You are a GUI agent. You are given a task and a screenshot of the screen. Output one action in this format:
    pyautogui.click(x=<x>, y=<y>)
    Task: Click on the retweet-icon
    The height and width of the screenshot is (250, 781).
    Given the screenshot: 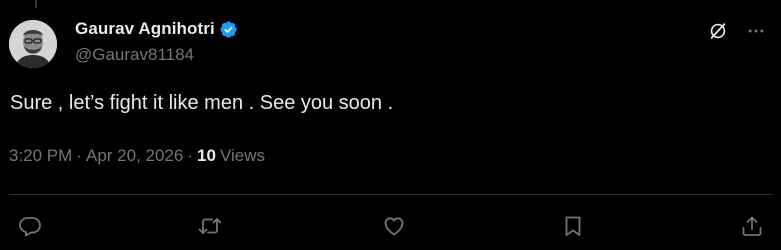 What is the action you would take?
    pyautogui.click(x=210, y=226)
    